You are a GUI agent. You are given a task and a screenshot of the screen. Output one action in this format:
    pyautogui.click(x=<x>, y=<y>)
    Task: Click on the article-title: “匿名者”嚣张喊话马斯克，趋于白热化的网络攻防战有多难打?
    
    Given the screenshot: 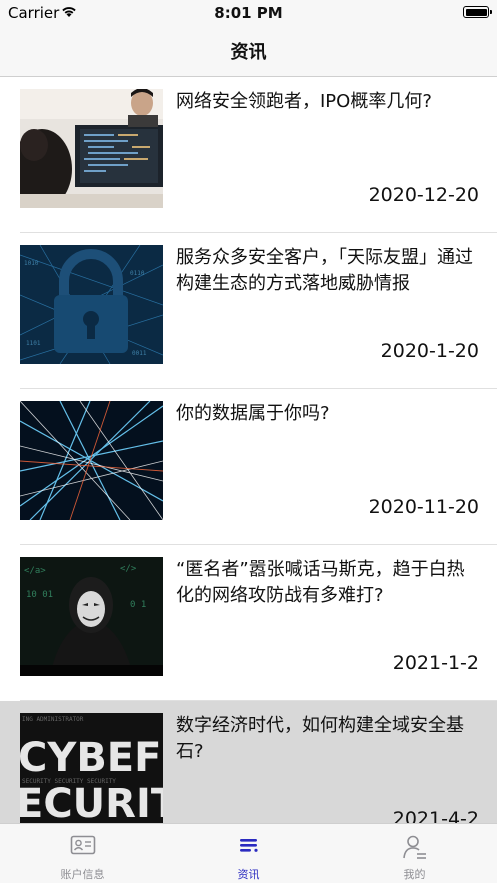 What is the action you would take?
    pyautogui.click(x=320, y=582)
    